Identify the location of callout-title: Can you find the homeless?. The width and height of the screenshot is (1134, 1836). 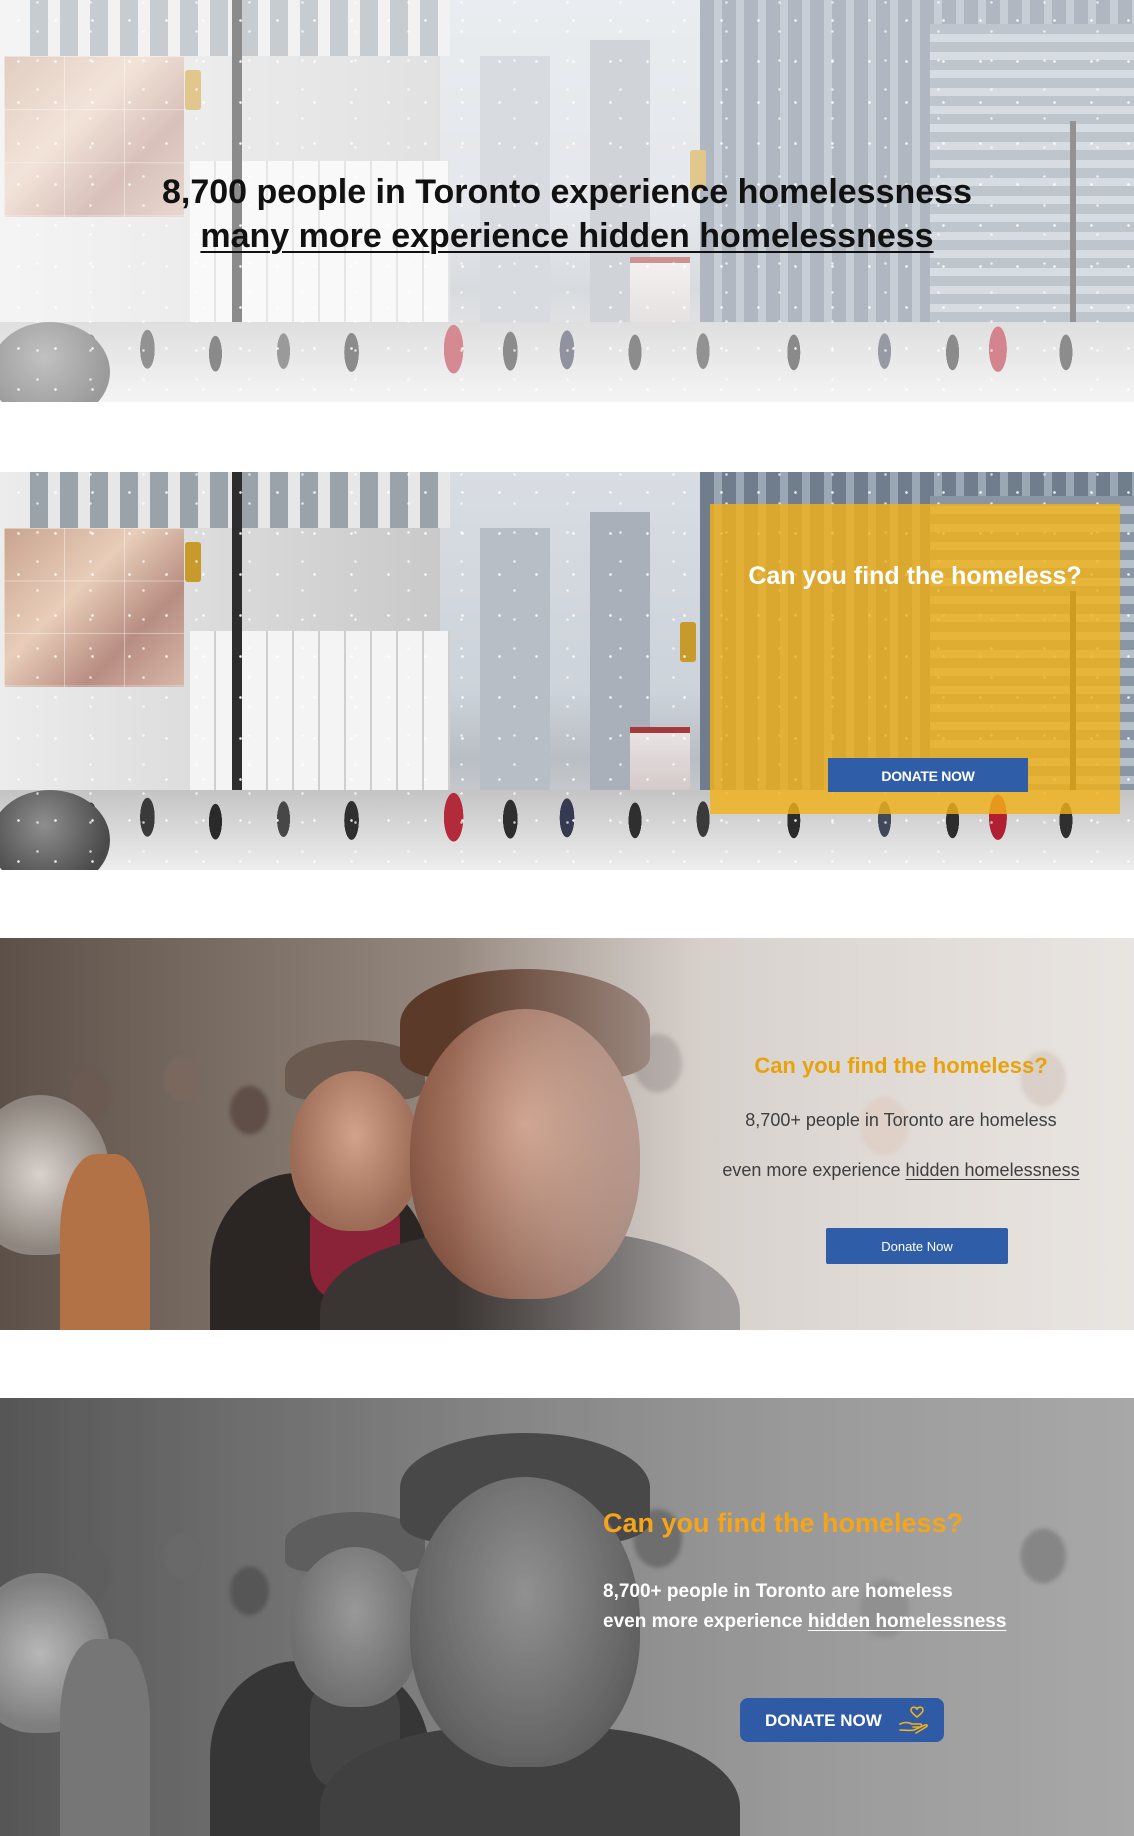
(915, 576).